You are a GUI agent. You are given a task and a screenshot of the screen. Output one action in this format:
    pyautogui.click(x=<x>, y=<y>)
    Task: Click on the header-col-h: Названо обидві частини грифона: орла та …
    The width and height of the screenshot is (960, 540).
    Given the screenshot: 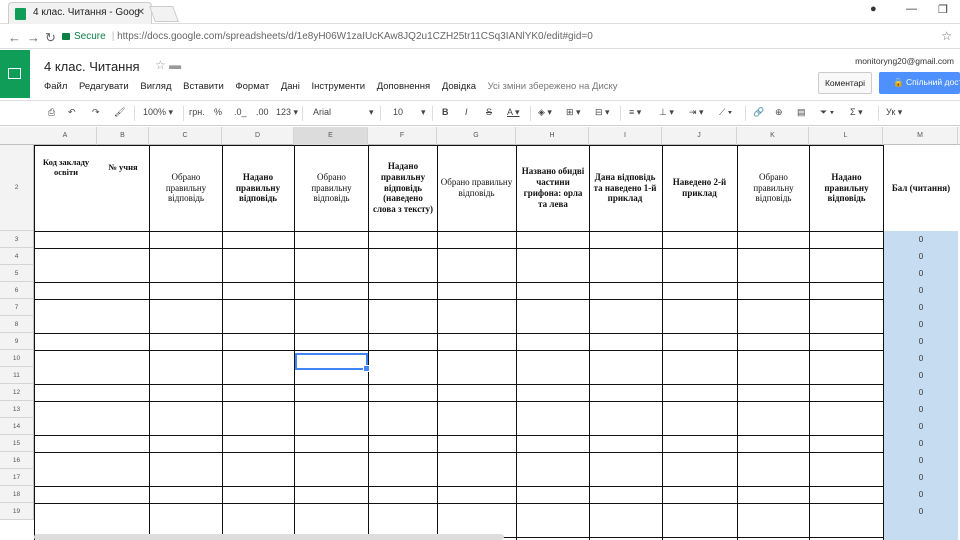 What is the action you would take?
    pyautogui.click(x=553, y=188)
    